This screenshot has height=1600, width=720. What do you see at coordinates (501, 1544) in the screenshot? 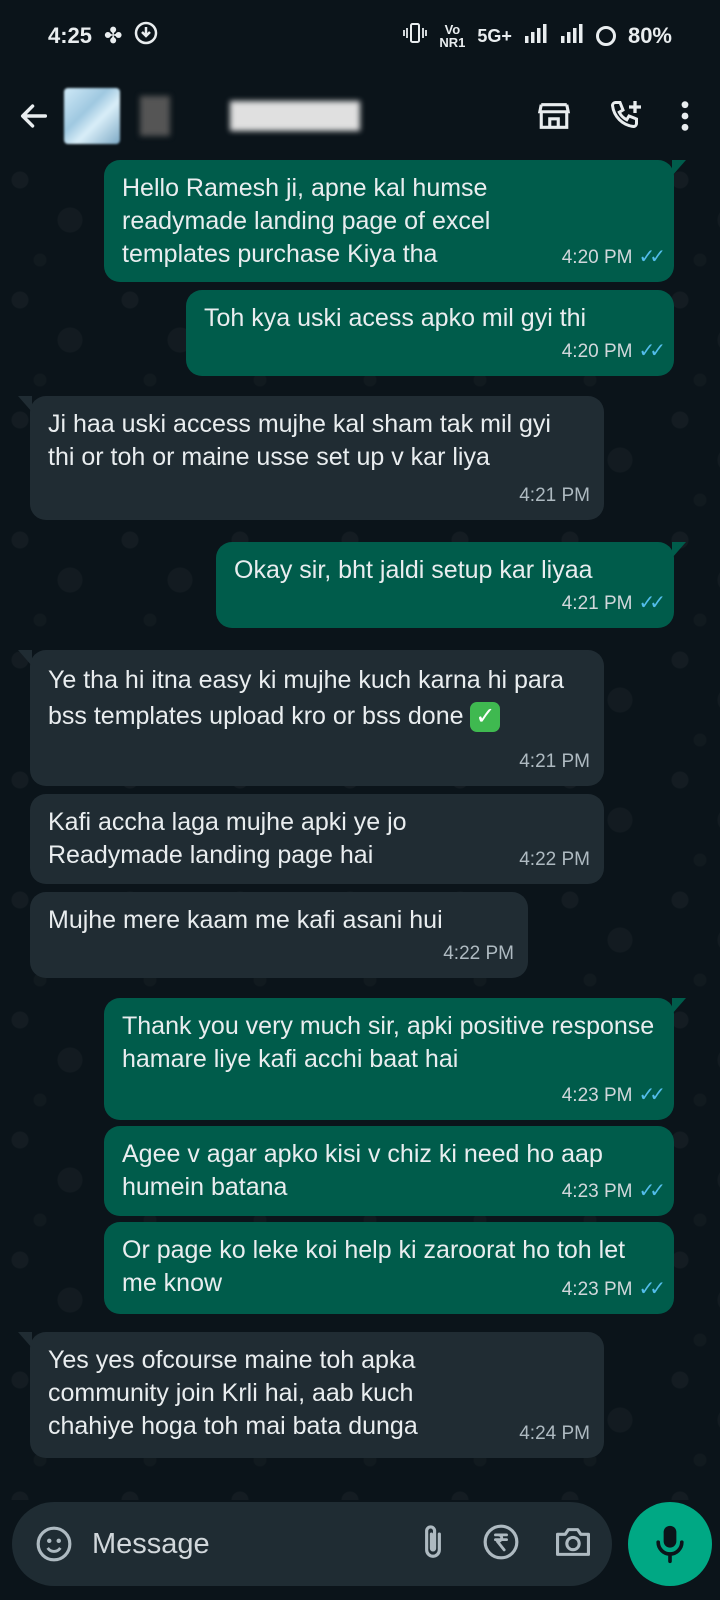
I see `rupee-payment-icon` at bounding box center [501, 1544].